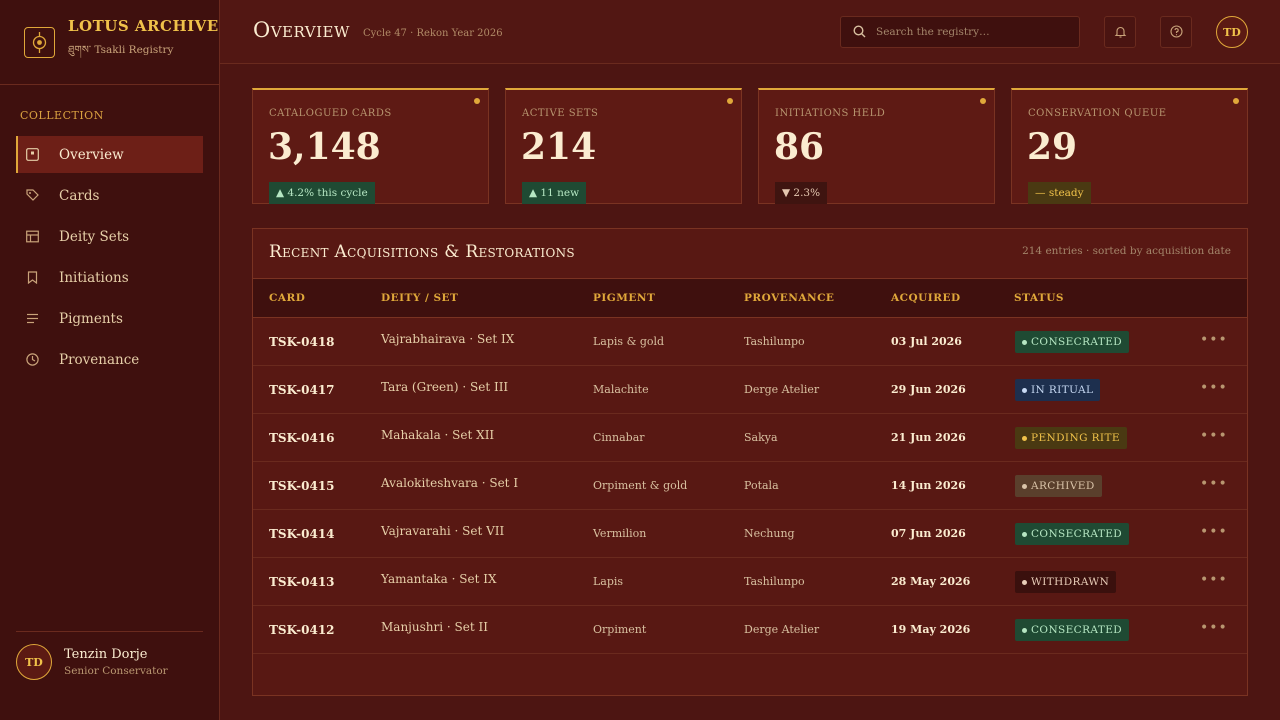 The image size is (1280, 720). What do you see at coordinates (32, 278) in the screenshot?
I see `bookmark-icon` at bounding box center [32, 278].